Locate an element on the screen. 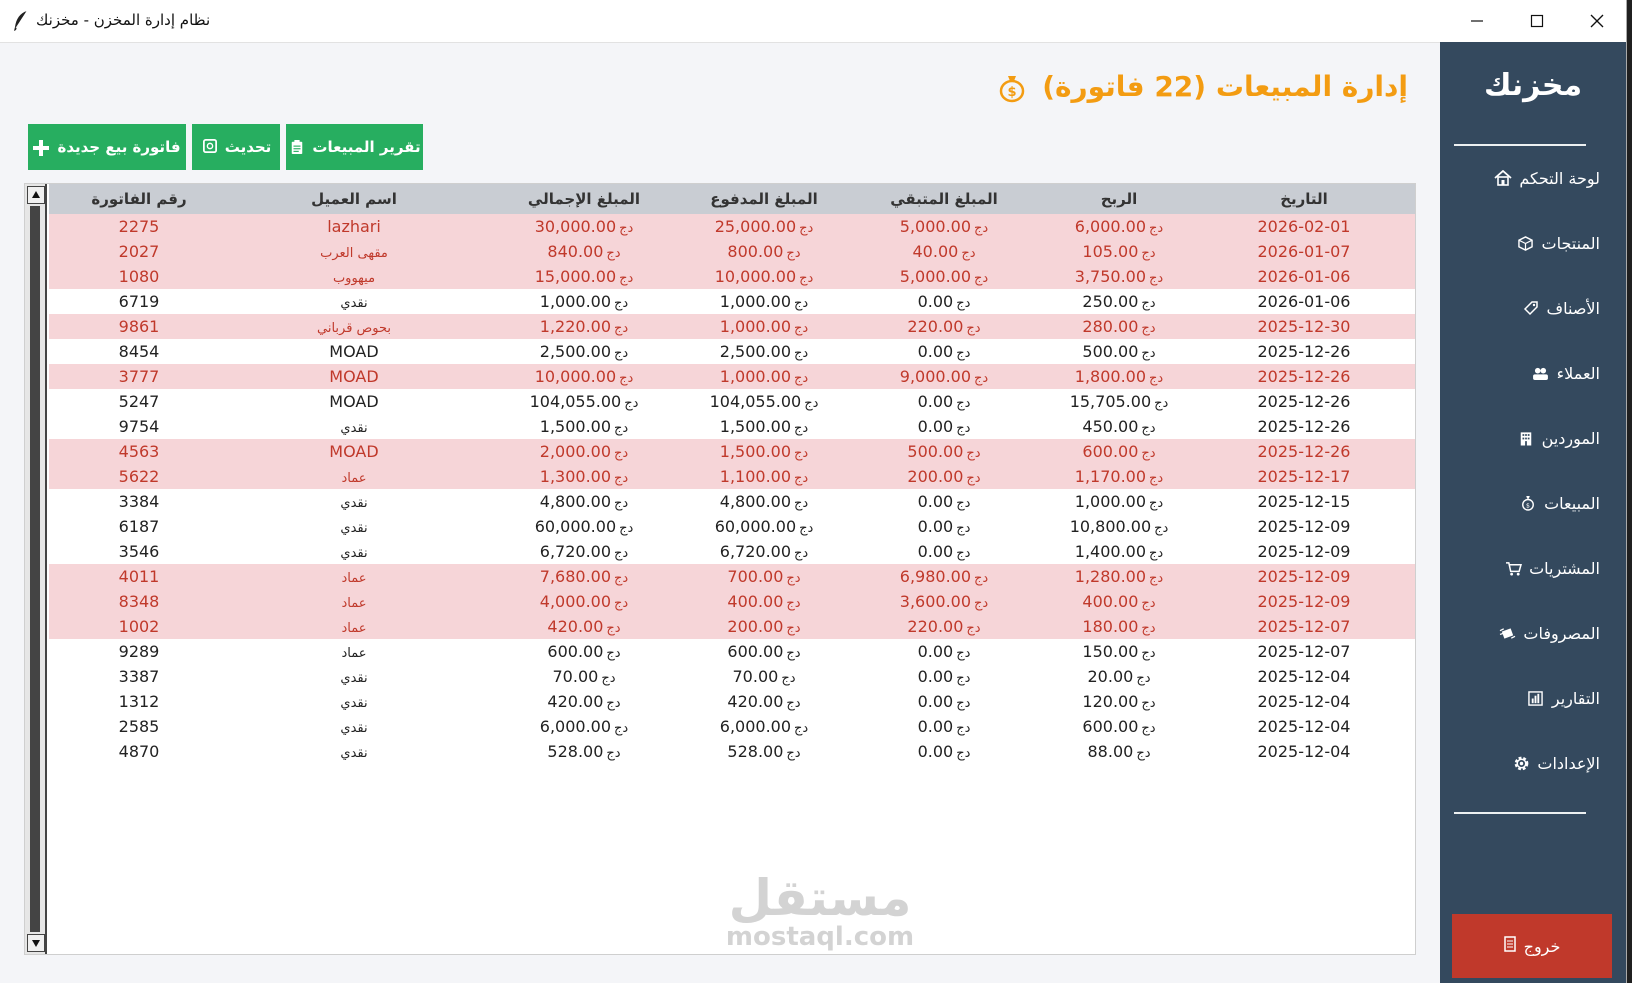 The width and height of the screenshot is (1632, 983). scroll-up-button is located at coordinates (36, 195).